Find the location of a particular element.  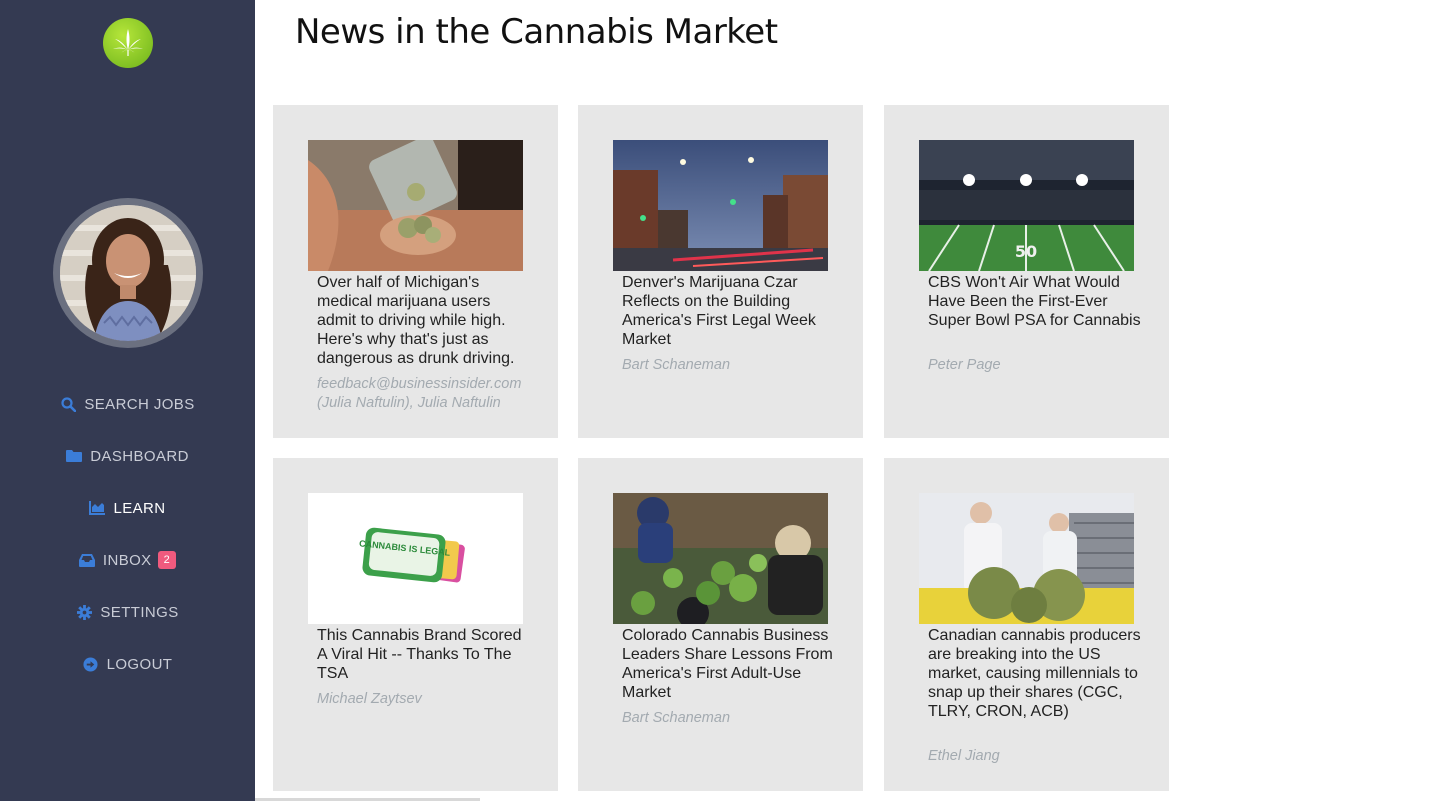

sidebar-item-settings: SETTINGS is located at coordinates (127, 612).